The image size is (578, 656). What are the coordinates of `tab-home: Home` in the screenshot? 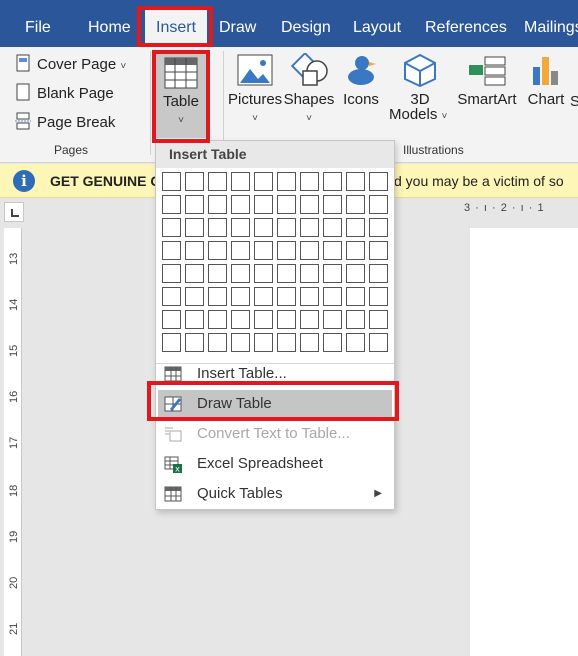 It's located at (109, 28).